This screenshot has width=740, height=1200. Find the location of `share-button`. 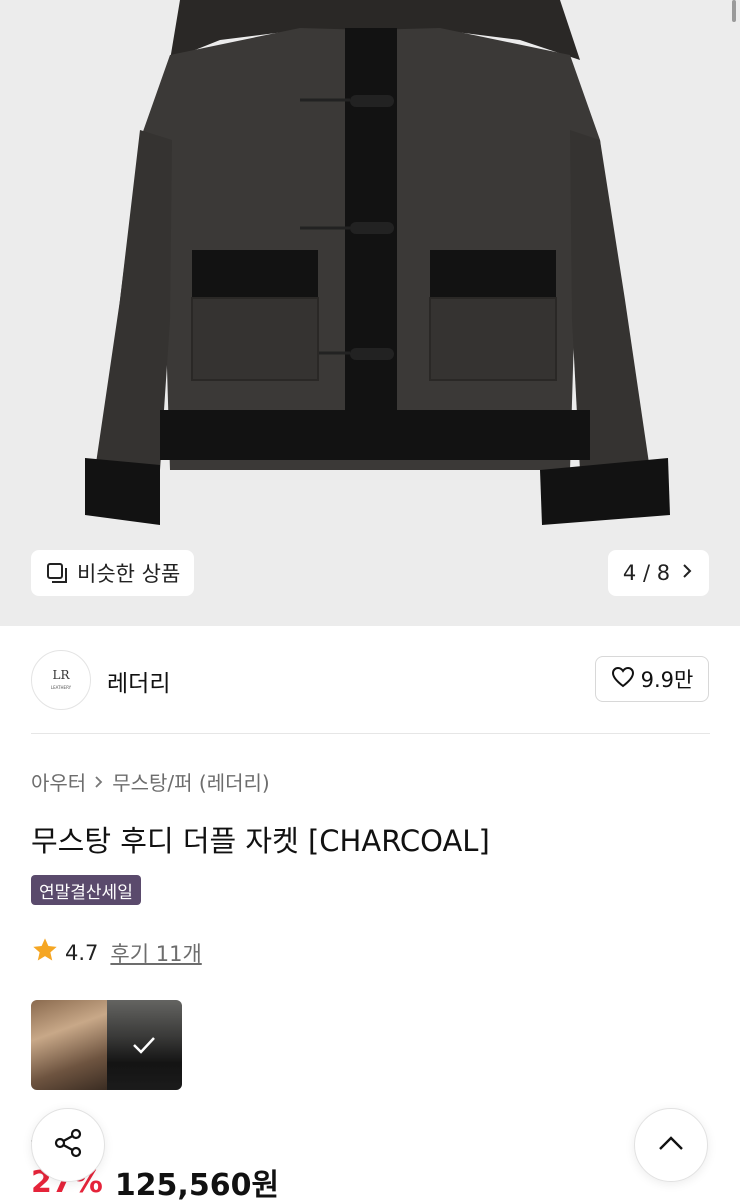

share-button is located at coordinates (68, 1145).